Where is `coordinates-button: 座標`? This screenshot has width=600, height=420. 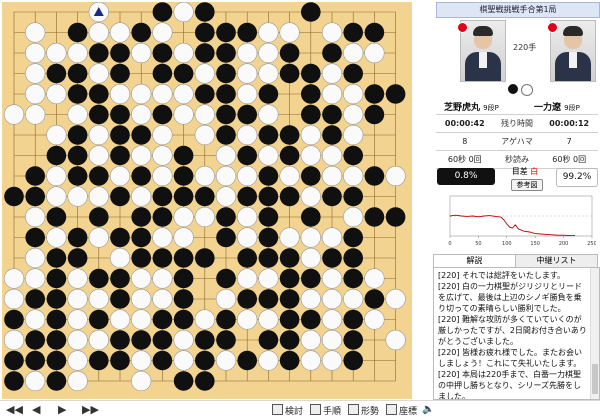
coordinates-button: 座標 is located at coordinates (401, 411).